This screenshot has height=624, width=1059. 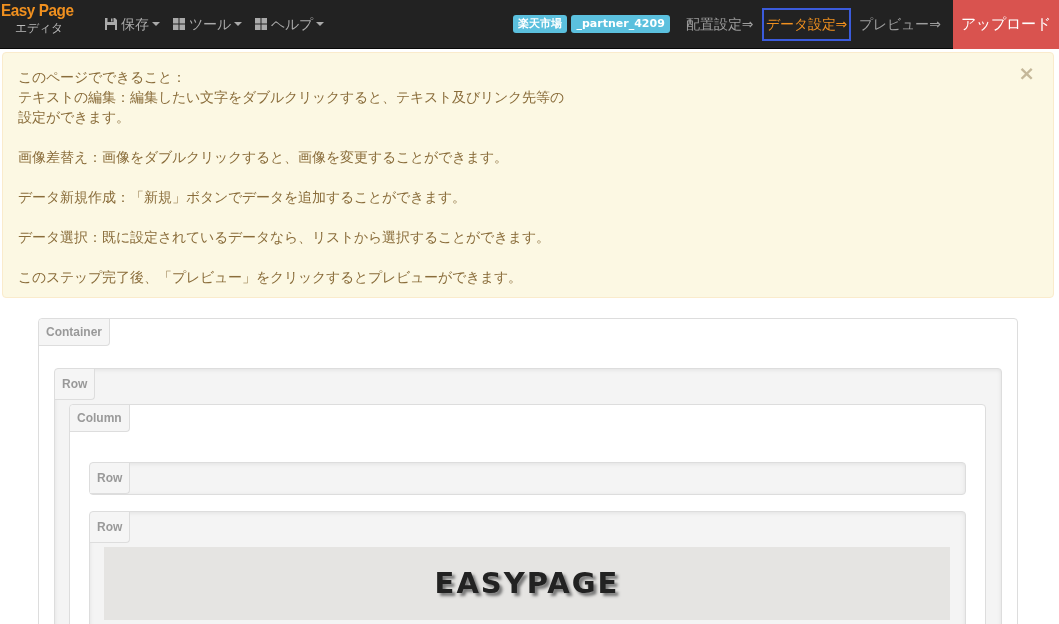 What do you see at coordinates (719, 24) in the screenshot?
I see `step-link: 配置設定⇒` at bounding box center [719, 24].